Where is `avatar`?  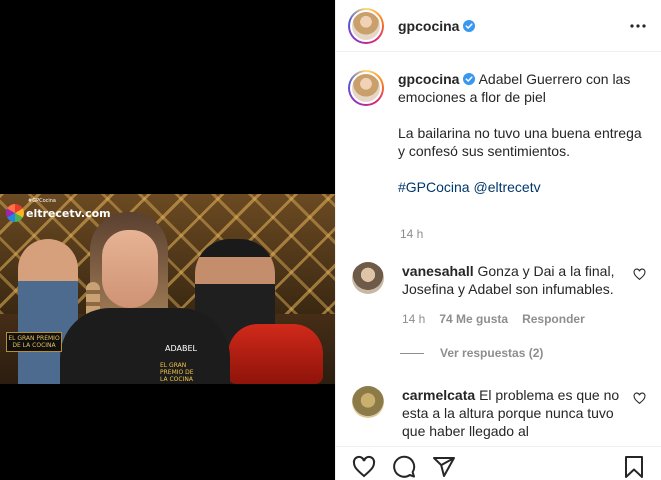 avatar is located at coordinates (366, 25).